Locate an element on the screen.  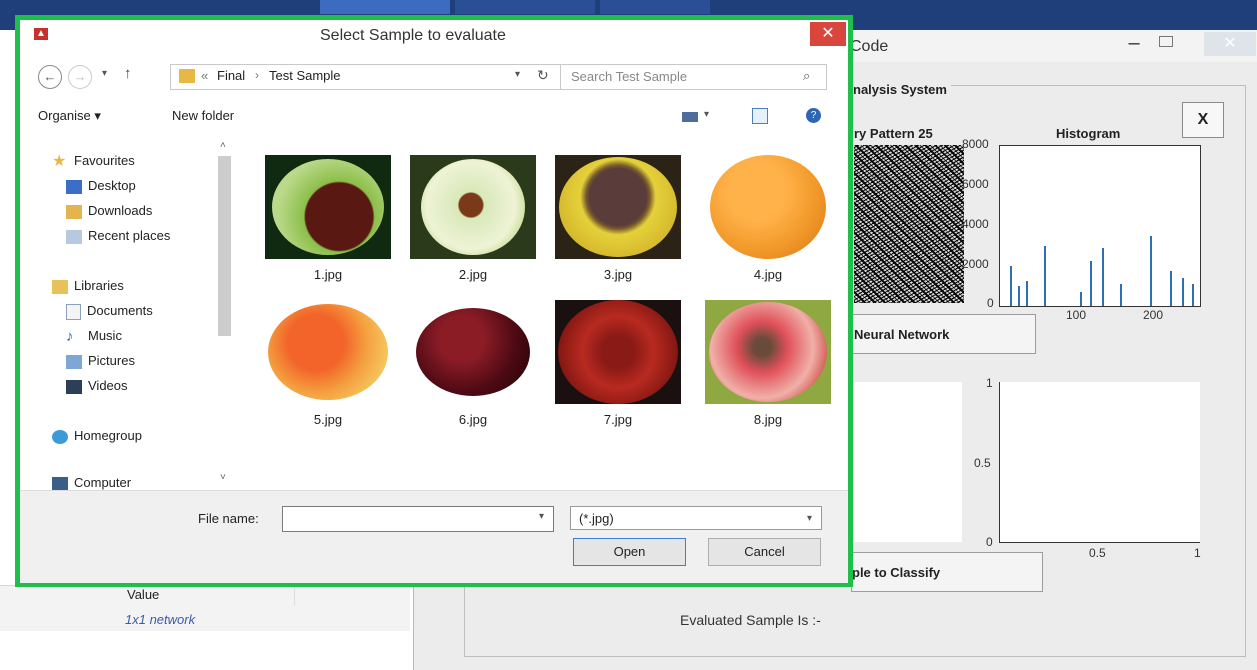
cancel-button: Cancel is located at coordinates (764, 552).